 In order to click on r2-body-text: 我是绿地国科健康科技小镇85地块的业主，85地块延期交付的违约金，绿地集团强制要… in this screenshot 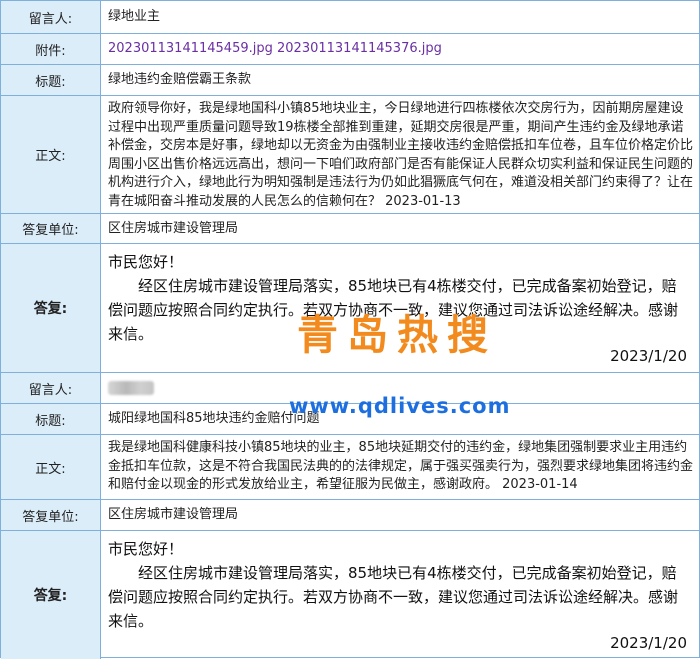, I will do `click(401, 466)`.